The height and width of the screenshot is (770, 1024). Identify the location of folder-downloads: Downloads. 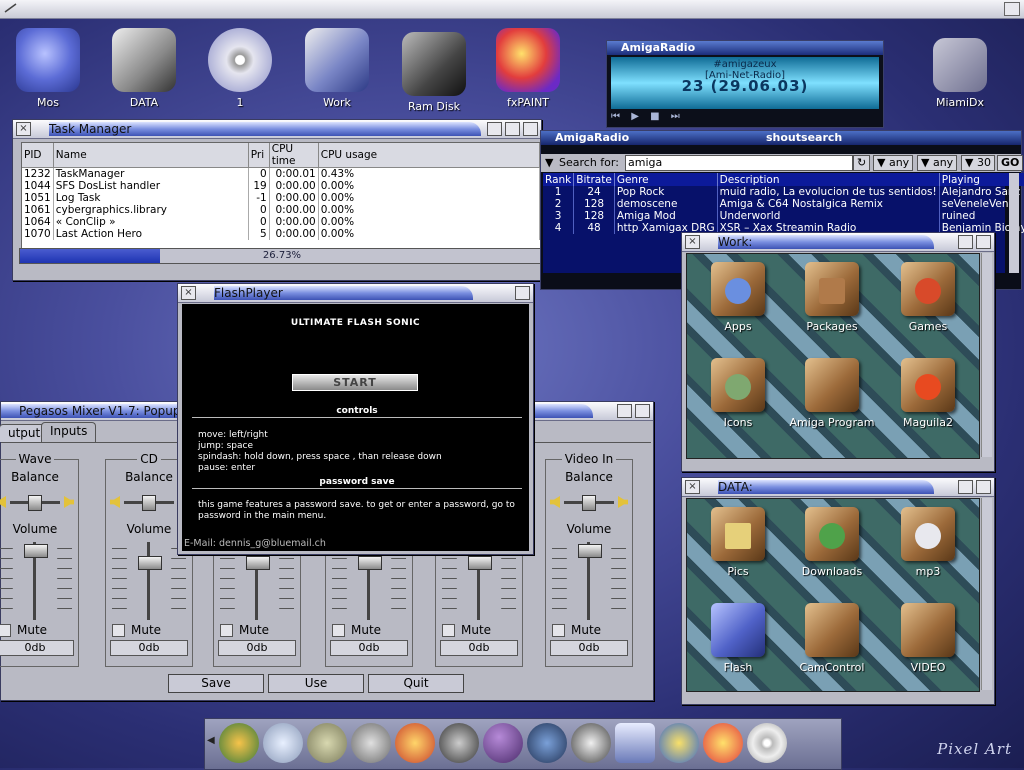
(832, 542).